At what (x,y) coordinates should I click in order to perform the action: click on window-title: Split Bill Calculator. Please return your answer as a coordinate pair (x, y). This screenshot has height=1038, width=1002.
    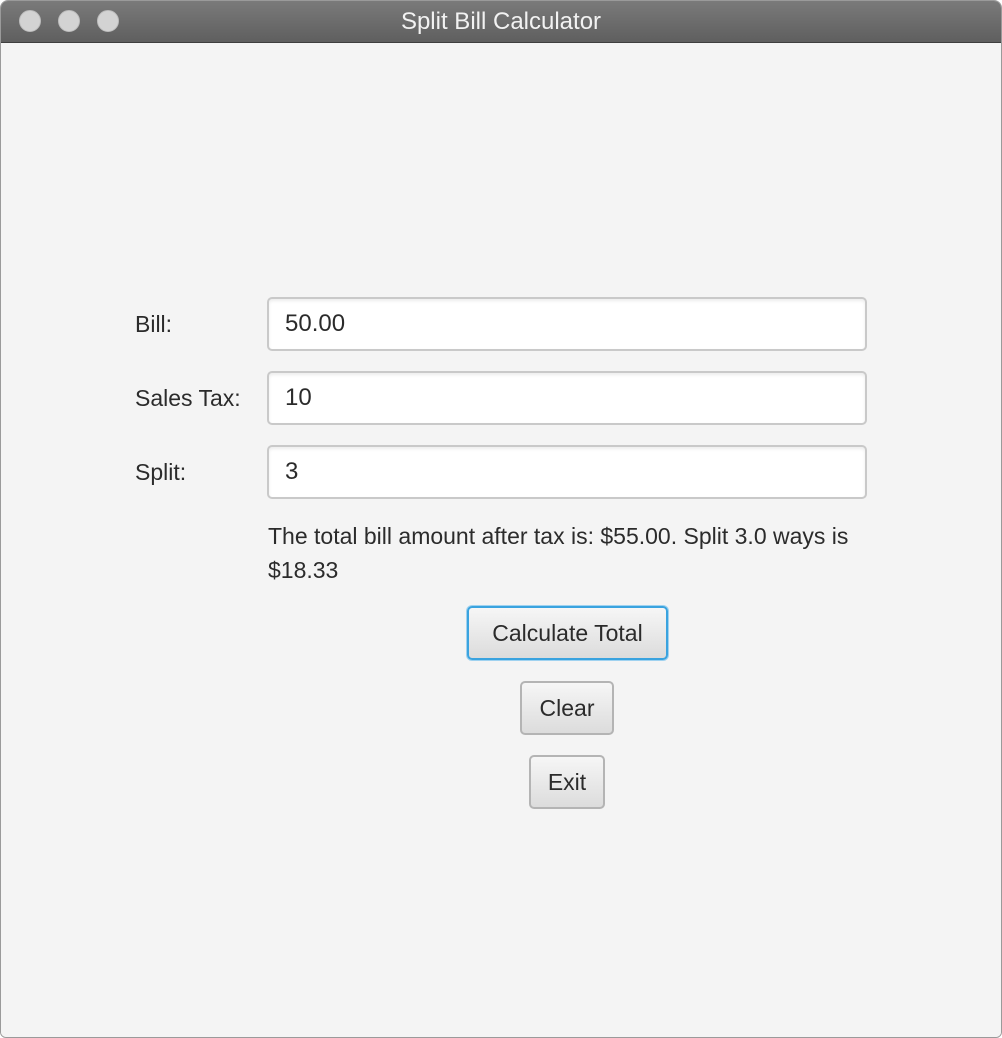
    Looking at the image, I should click on (501, 21).